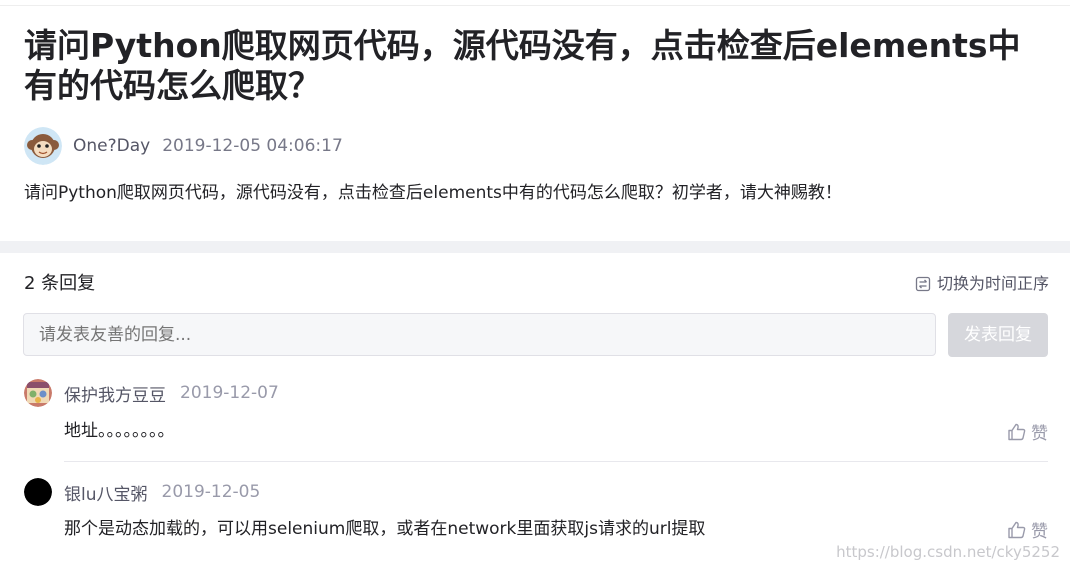  I want to click on reply-author: 银lu八宝粥, so click(106, 492).